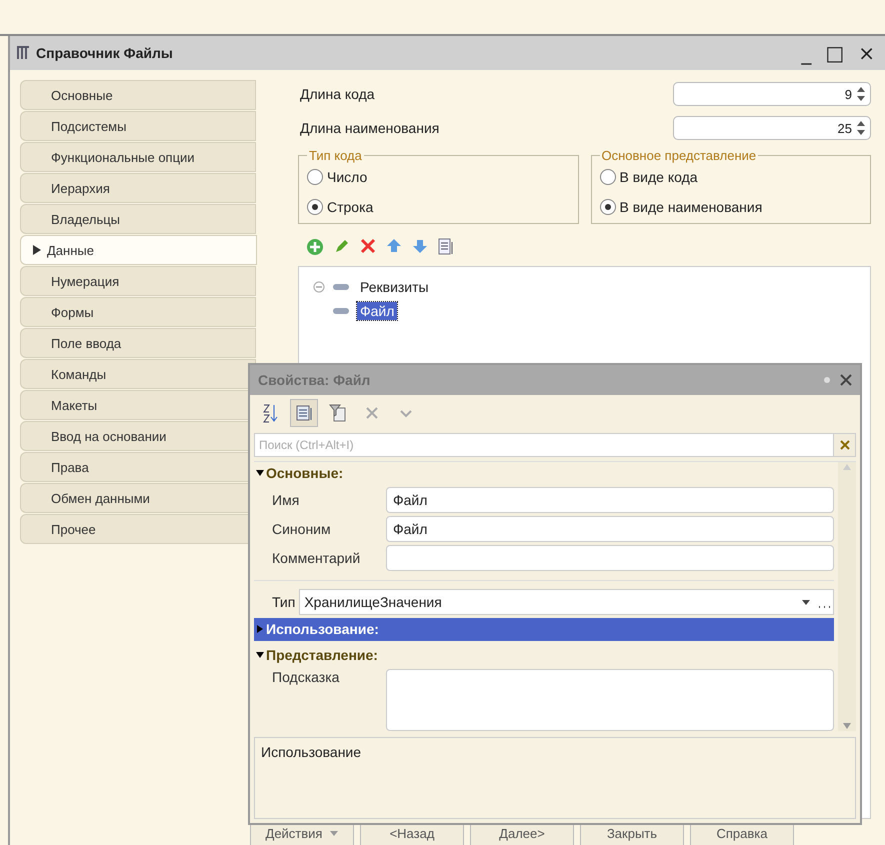 The height and width of the screenshot is (845, 885). I want to click on property-label: Подсказка, so click(306, 676).